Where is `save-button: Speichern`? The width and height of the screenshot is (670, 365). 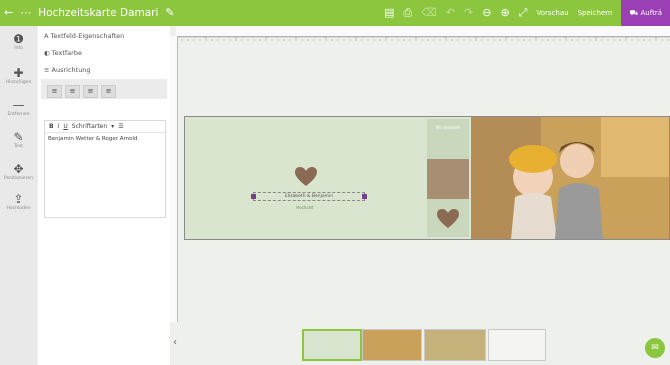
save-button: Speichern is located at coordinates (595, 13).